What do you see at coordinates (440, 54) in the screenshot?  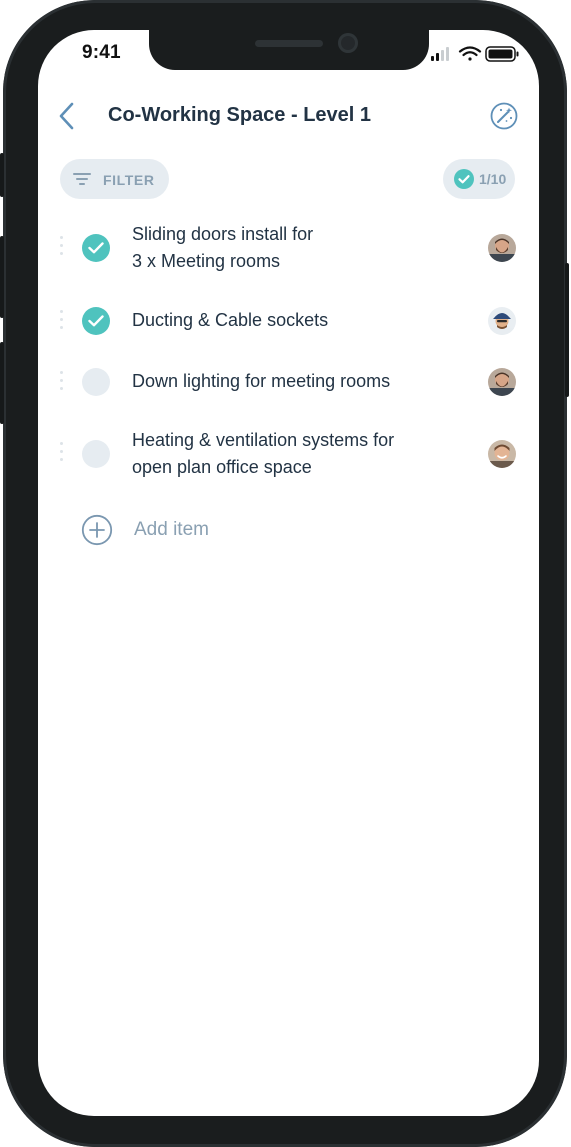 I see `cellular-signal-icon` at bounding box center [440, 54].